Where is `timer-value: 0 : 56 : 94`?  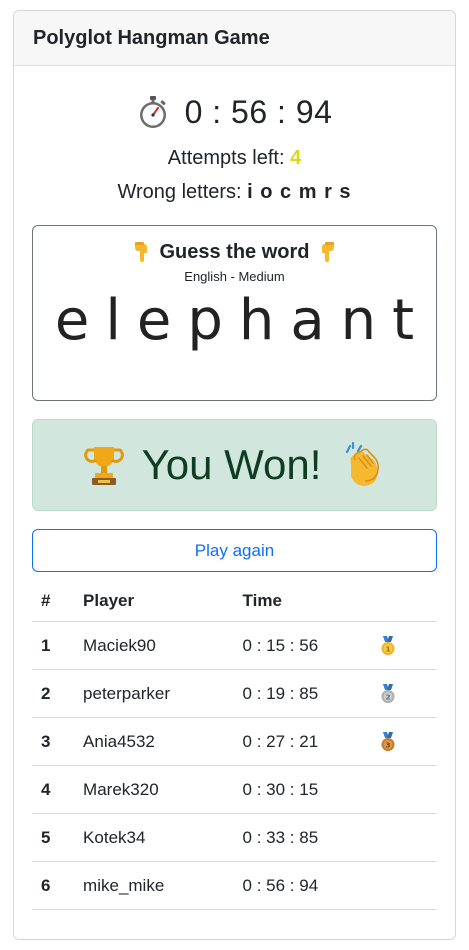
timer-value: 0 : 56 : 94 is located at coordinates (258, 111).